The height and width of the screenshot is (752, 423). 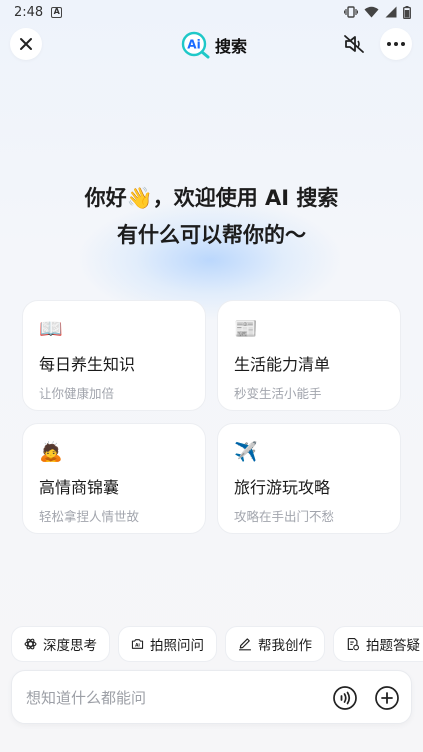 What do you see at coordinates (211, 217) in the screenshot?
I see `greeting: 你好👋，欢迎使用 AI 搜索 有什么可以帮你的～` at bounding box center [211, 217].